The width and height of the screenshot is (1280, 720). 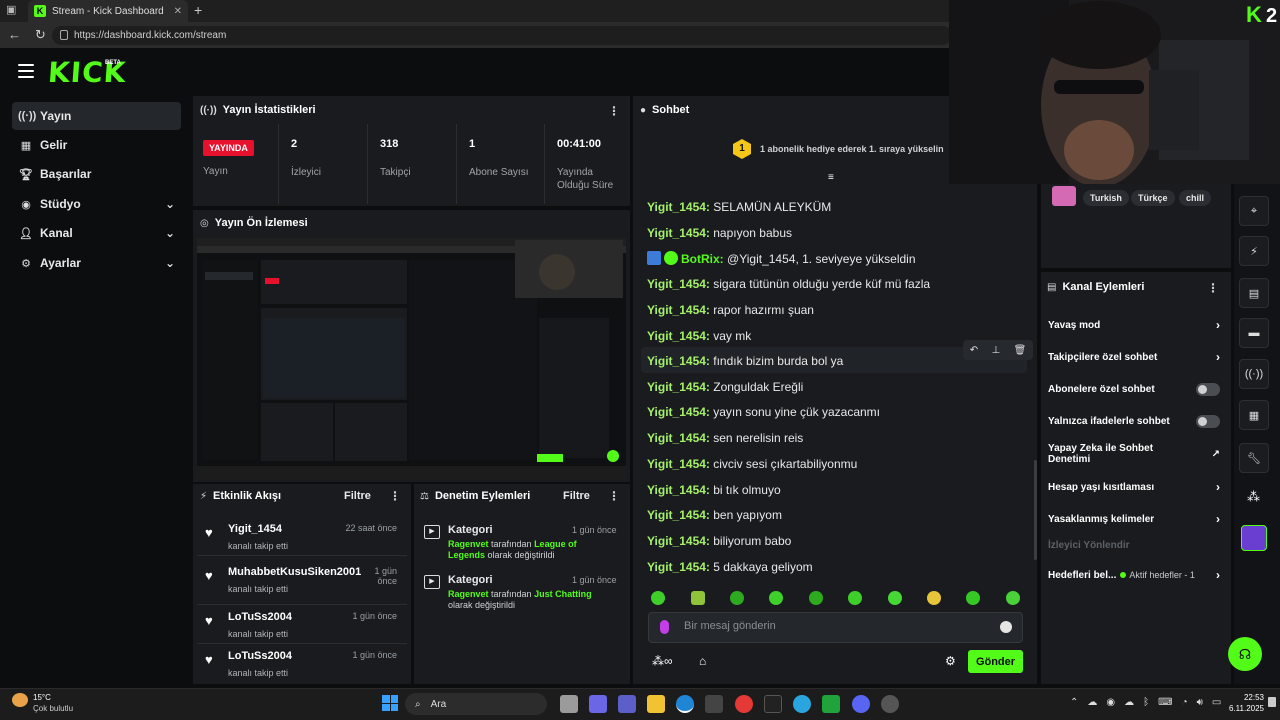 I want to click on support-icon: ☊, so click(x=1245, y=654).